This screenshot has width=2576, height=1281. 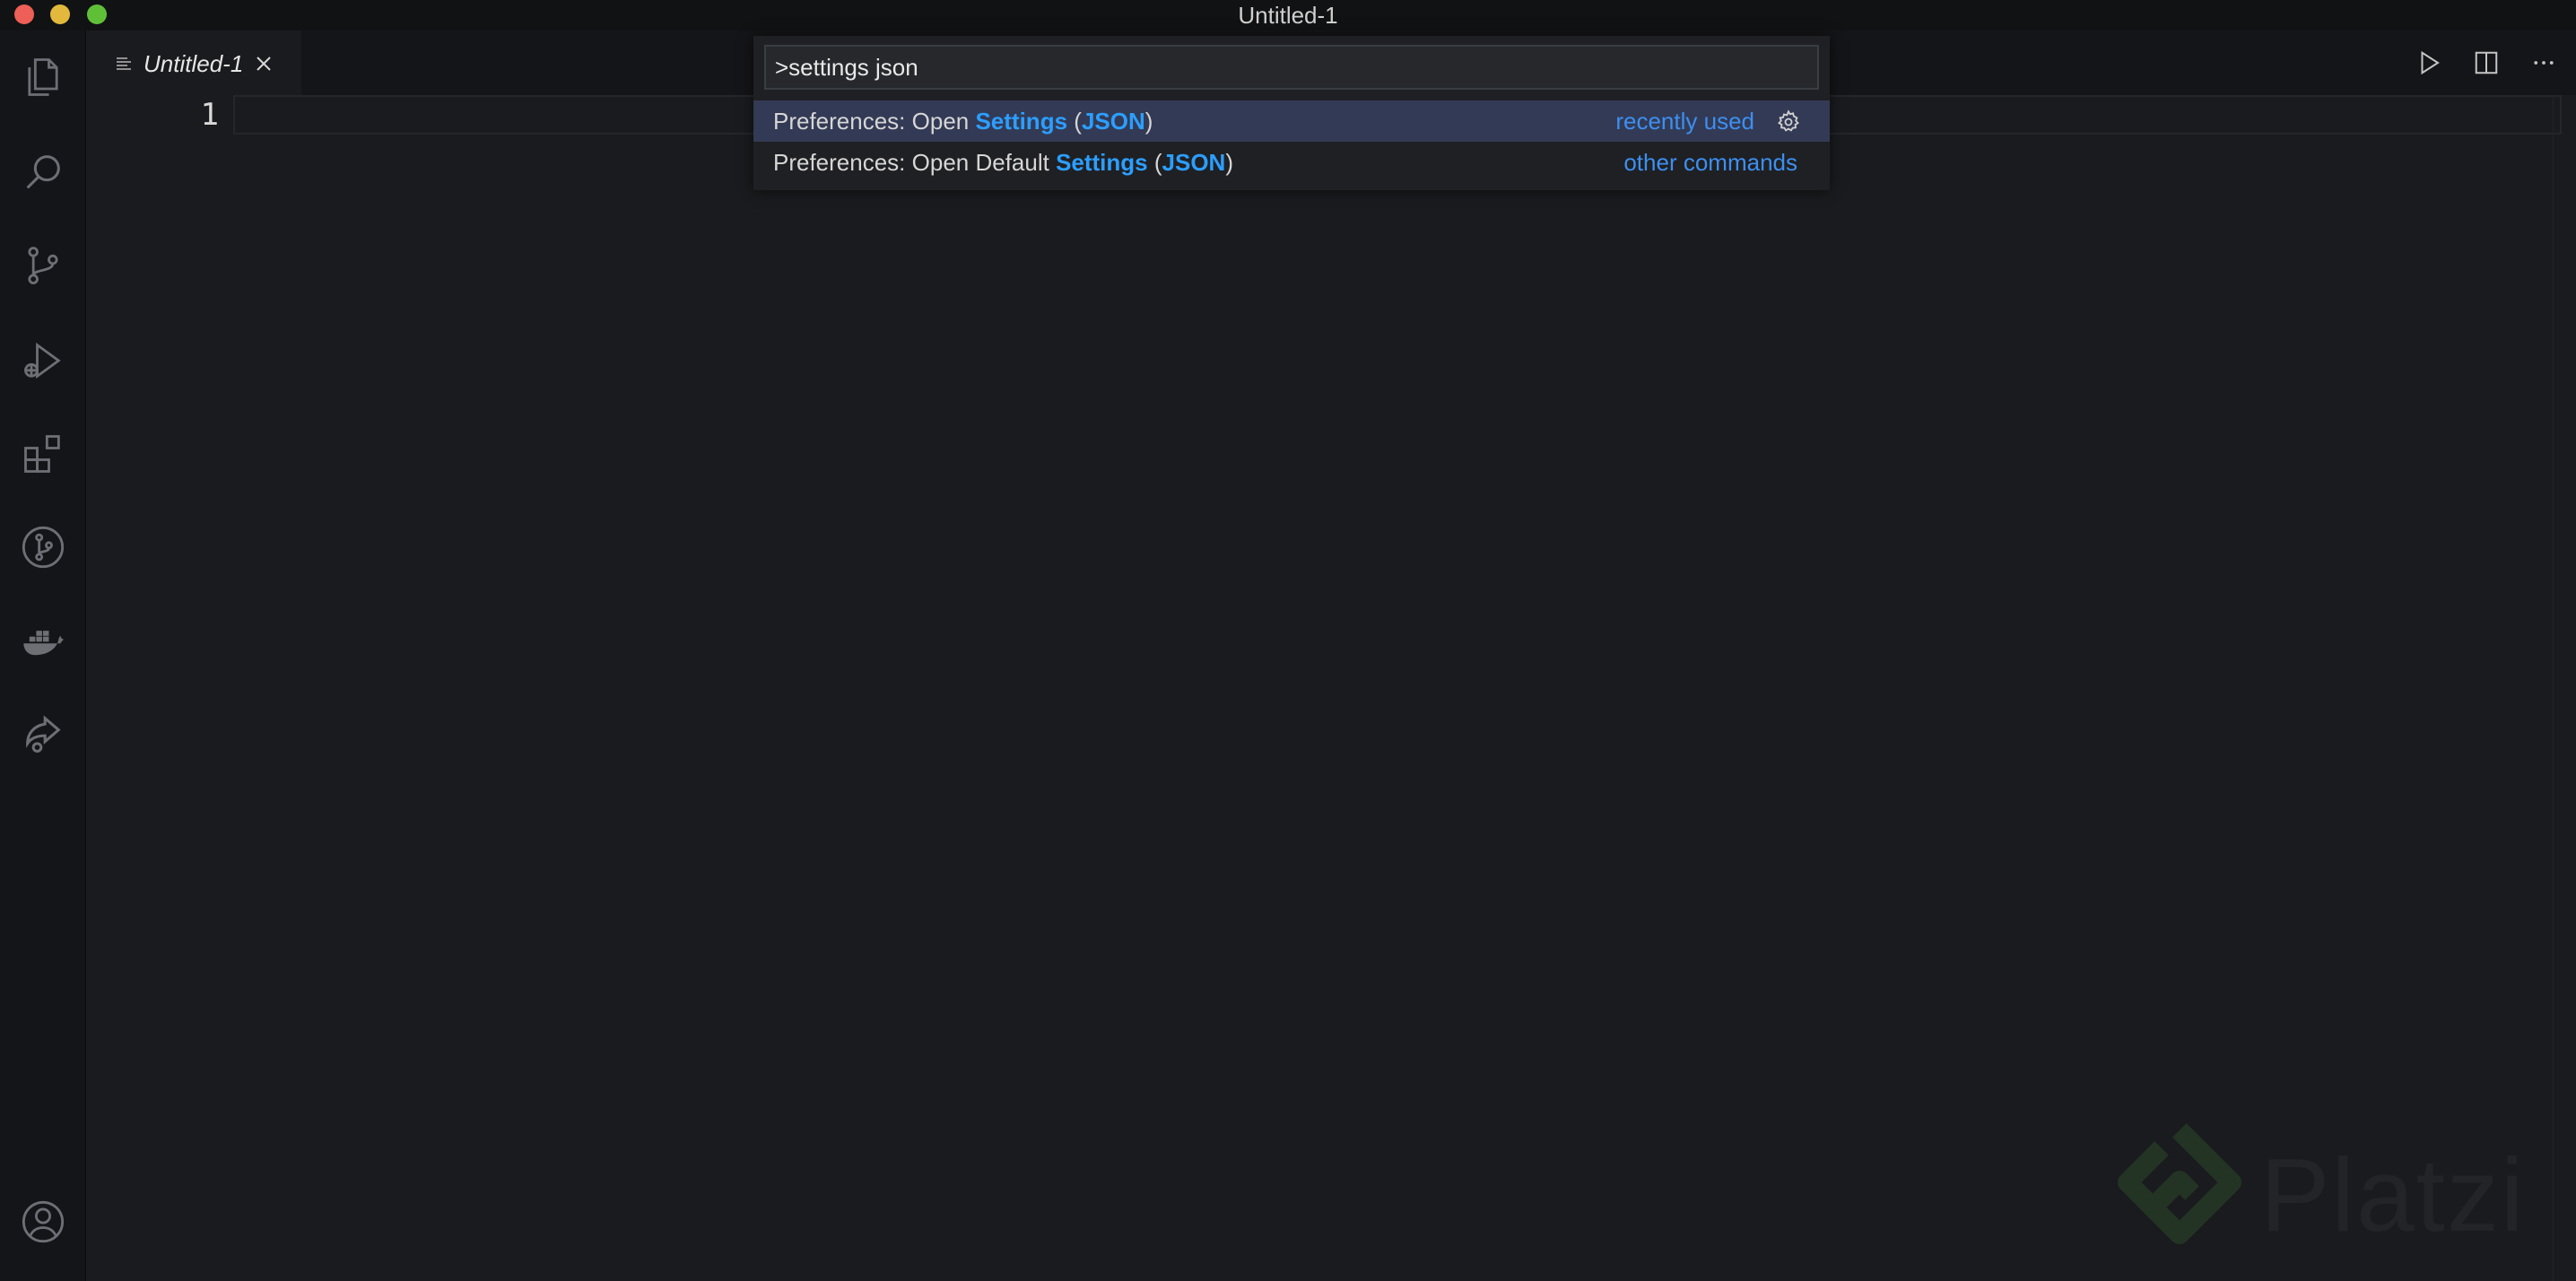 I want to click on run-icon, so click(x=2429, y=63).